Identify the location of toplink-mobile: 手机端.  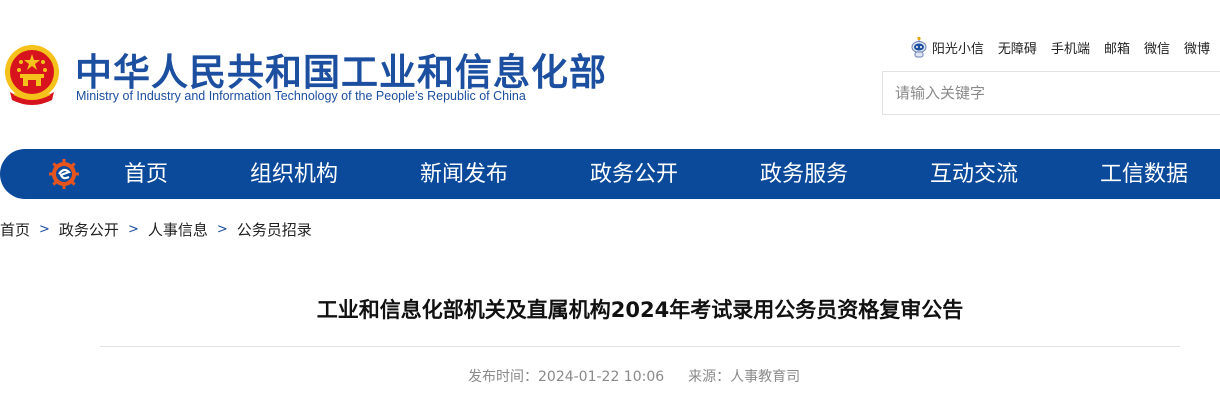
(1070, 47).